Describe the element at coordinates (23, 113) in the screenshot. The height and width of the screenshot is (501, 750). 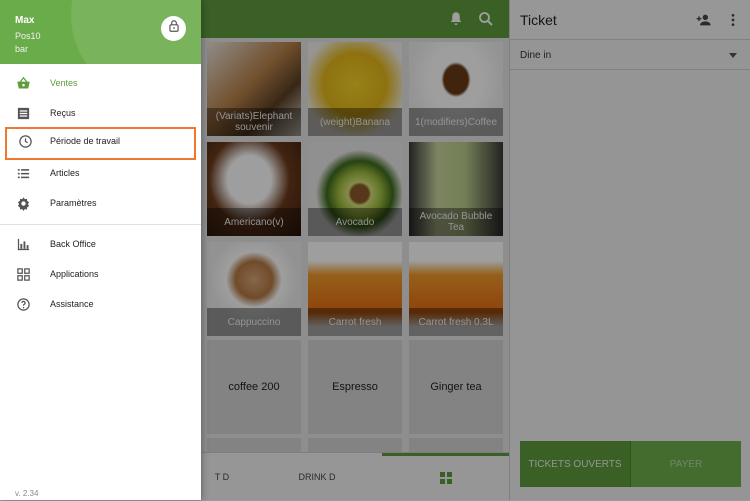
I see `receipt-icon` at that location.